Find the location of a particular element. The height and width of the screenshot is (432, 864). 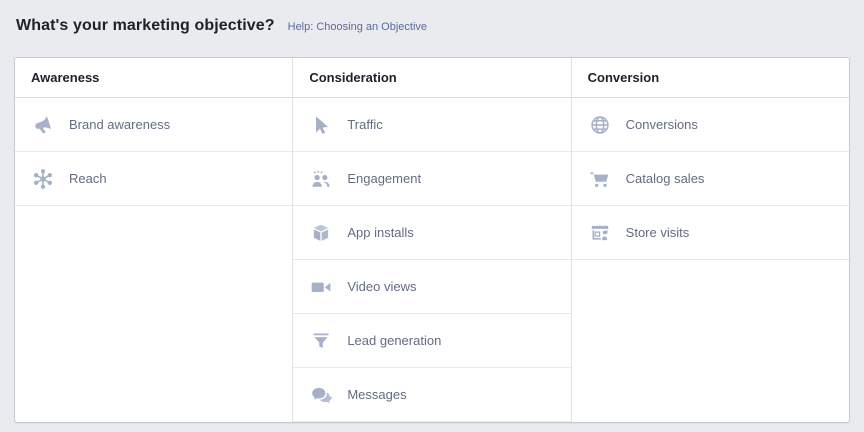

objective-store-visits: Store visits is located at coordinates (710, 233).